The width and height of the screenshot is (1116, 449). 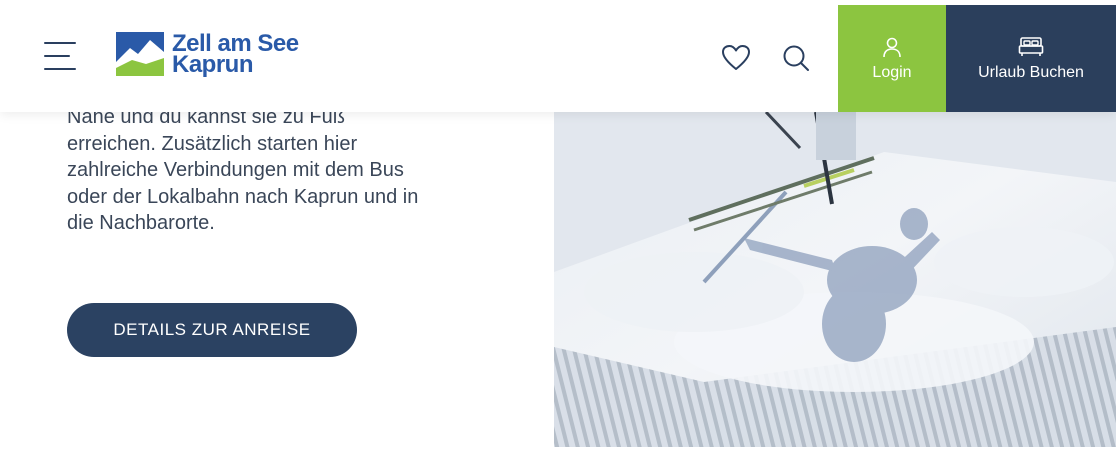 I want to click on book-vacation-button: Urlaub Buchen, so click(x=1031, y=58).